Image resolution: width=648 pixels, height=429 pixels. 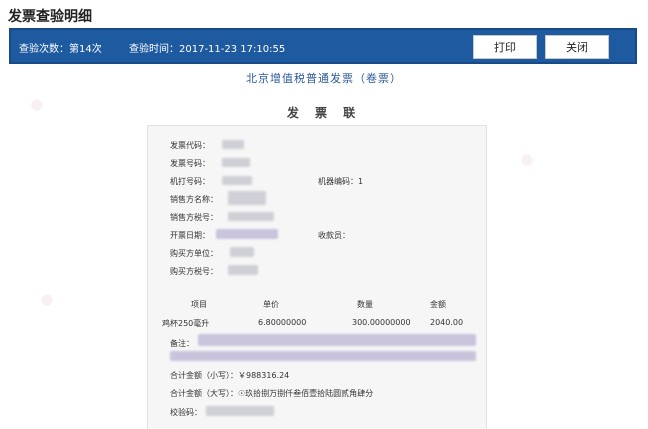 I want to click on invoice-type-title: 北京增值税普通发票（卷票）, so click(x=324, y=78).